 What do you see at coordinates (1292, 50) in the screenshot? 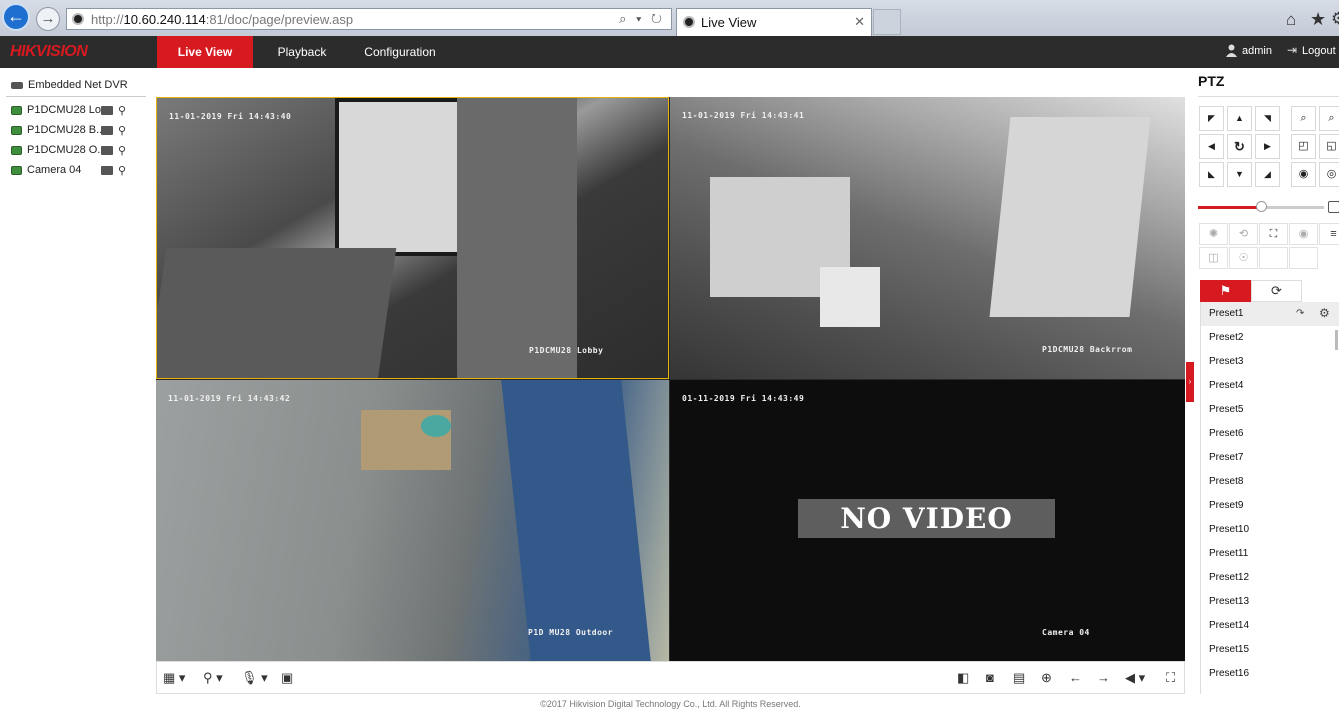
I see `logout-icon: ⇥` at bounding box center [1292, 50].